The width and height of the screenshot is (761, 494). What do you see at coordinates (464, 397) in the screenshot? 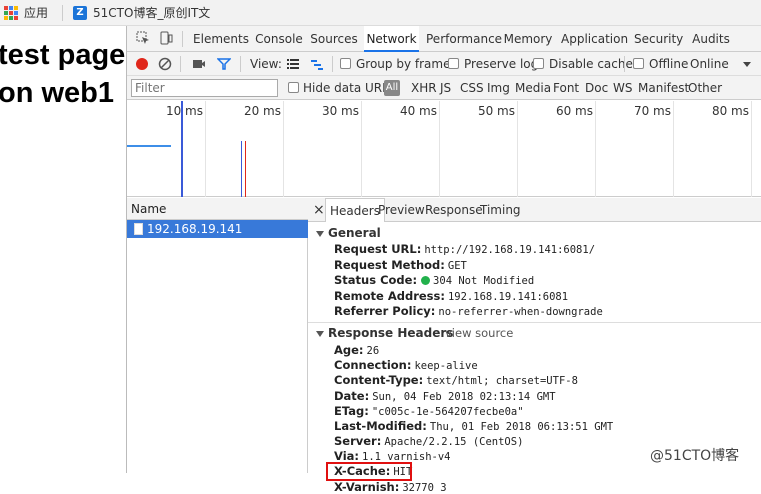
I see `header-value: Sun, 04 Feb 2018 02:13:14 GMT` at bounding box center [464, 397].